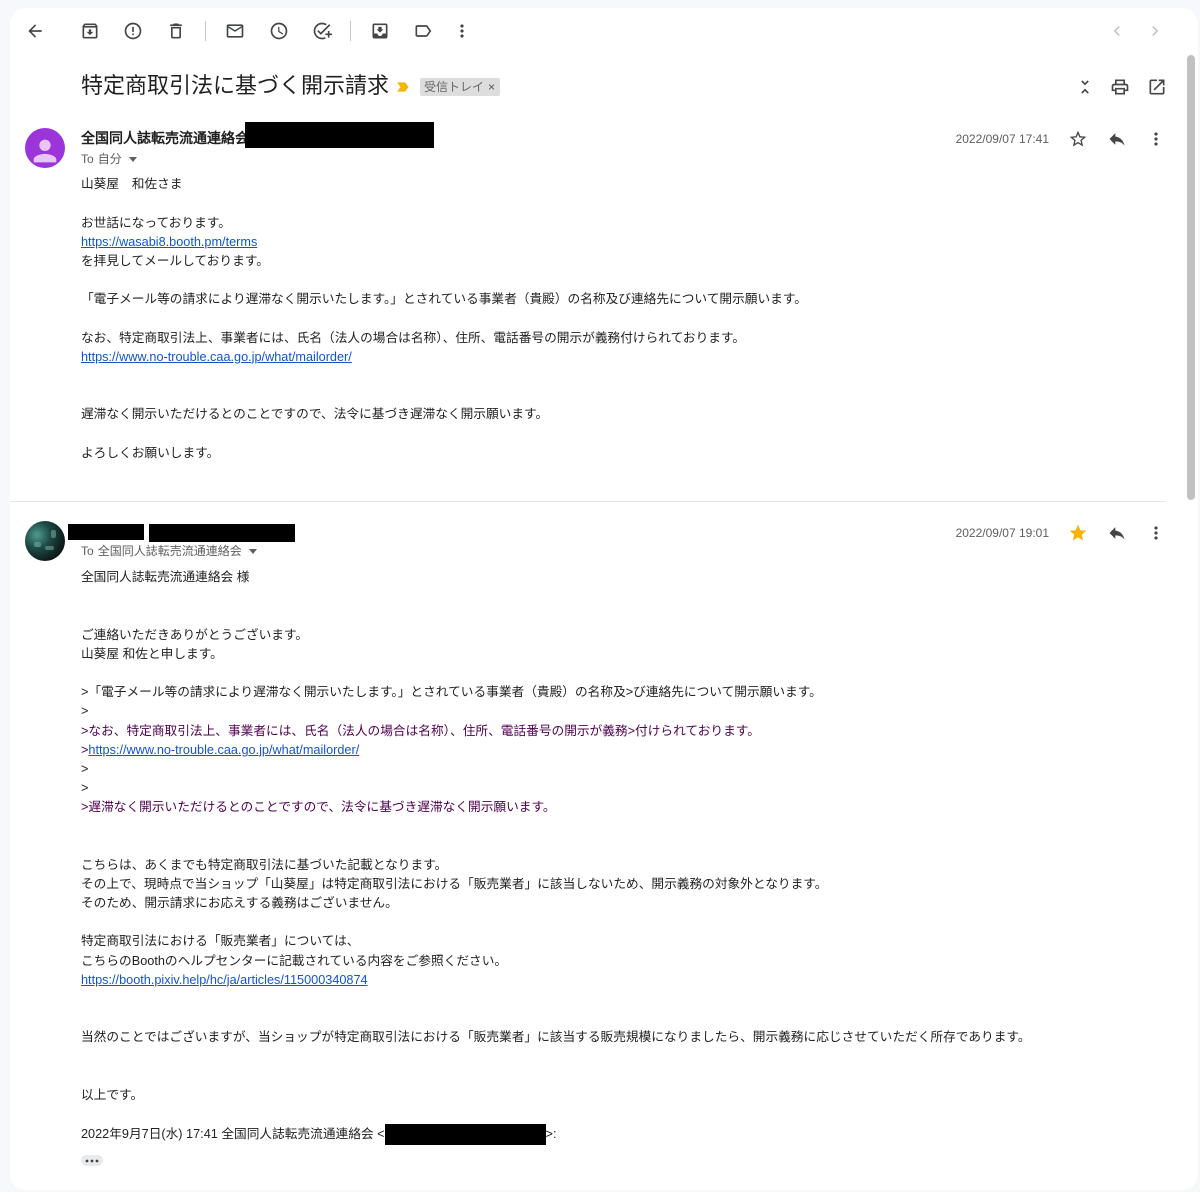  I want to click on newer-button, so click(1117, 31).